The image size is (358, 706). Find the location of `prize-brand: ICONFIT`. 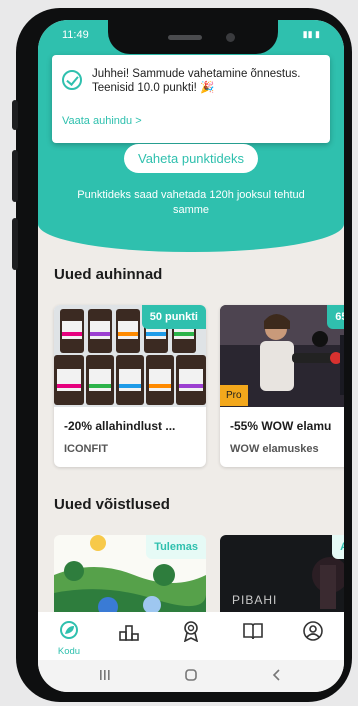

prize-brand: ICONFIT is located at coordinates (86, 449).